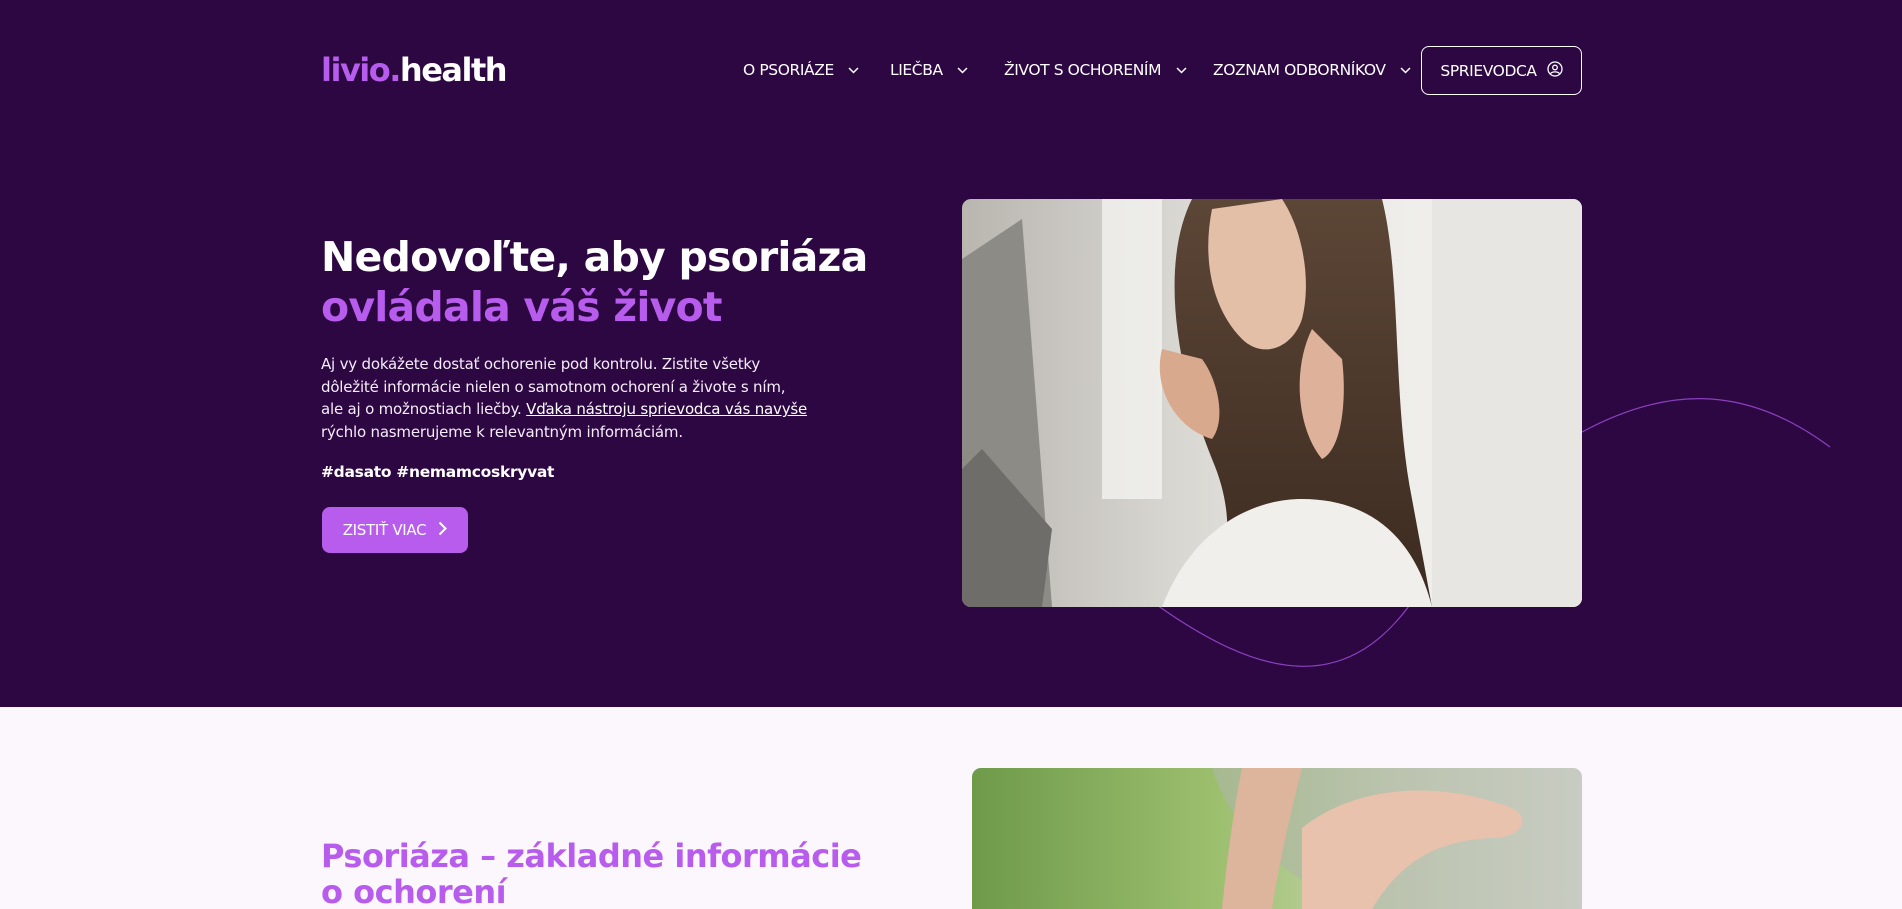 The height and width of the screenshot is (909, 1902). I want to click on learn-more-button: ZISTIŤ VIAC, so click(395, 530).